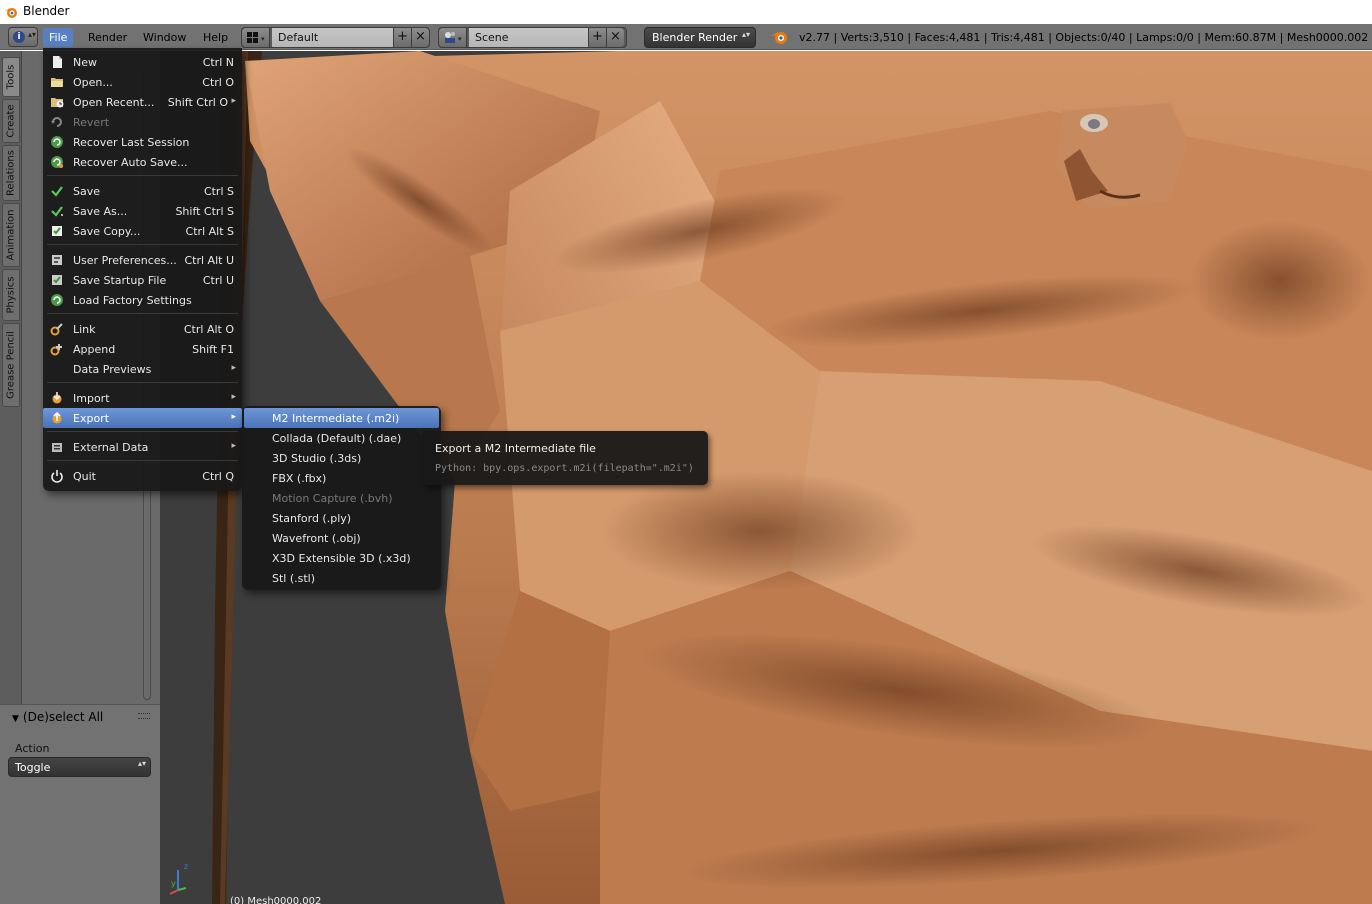  What do you see at coordinates (56, 350) in the screenshot?
I see `append-icon` at bounding box center [56, 350].